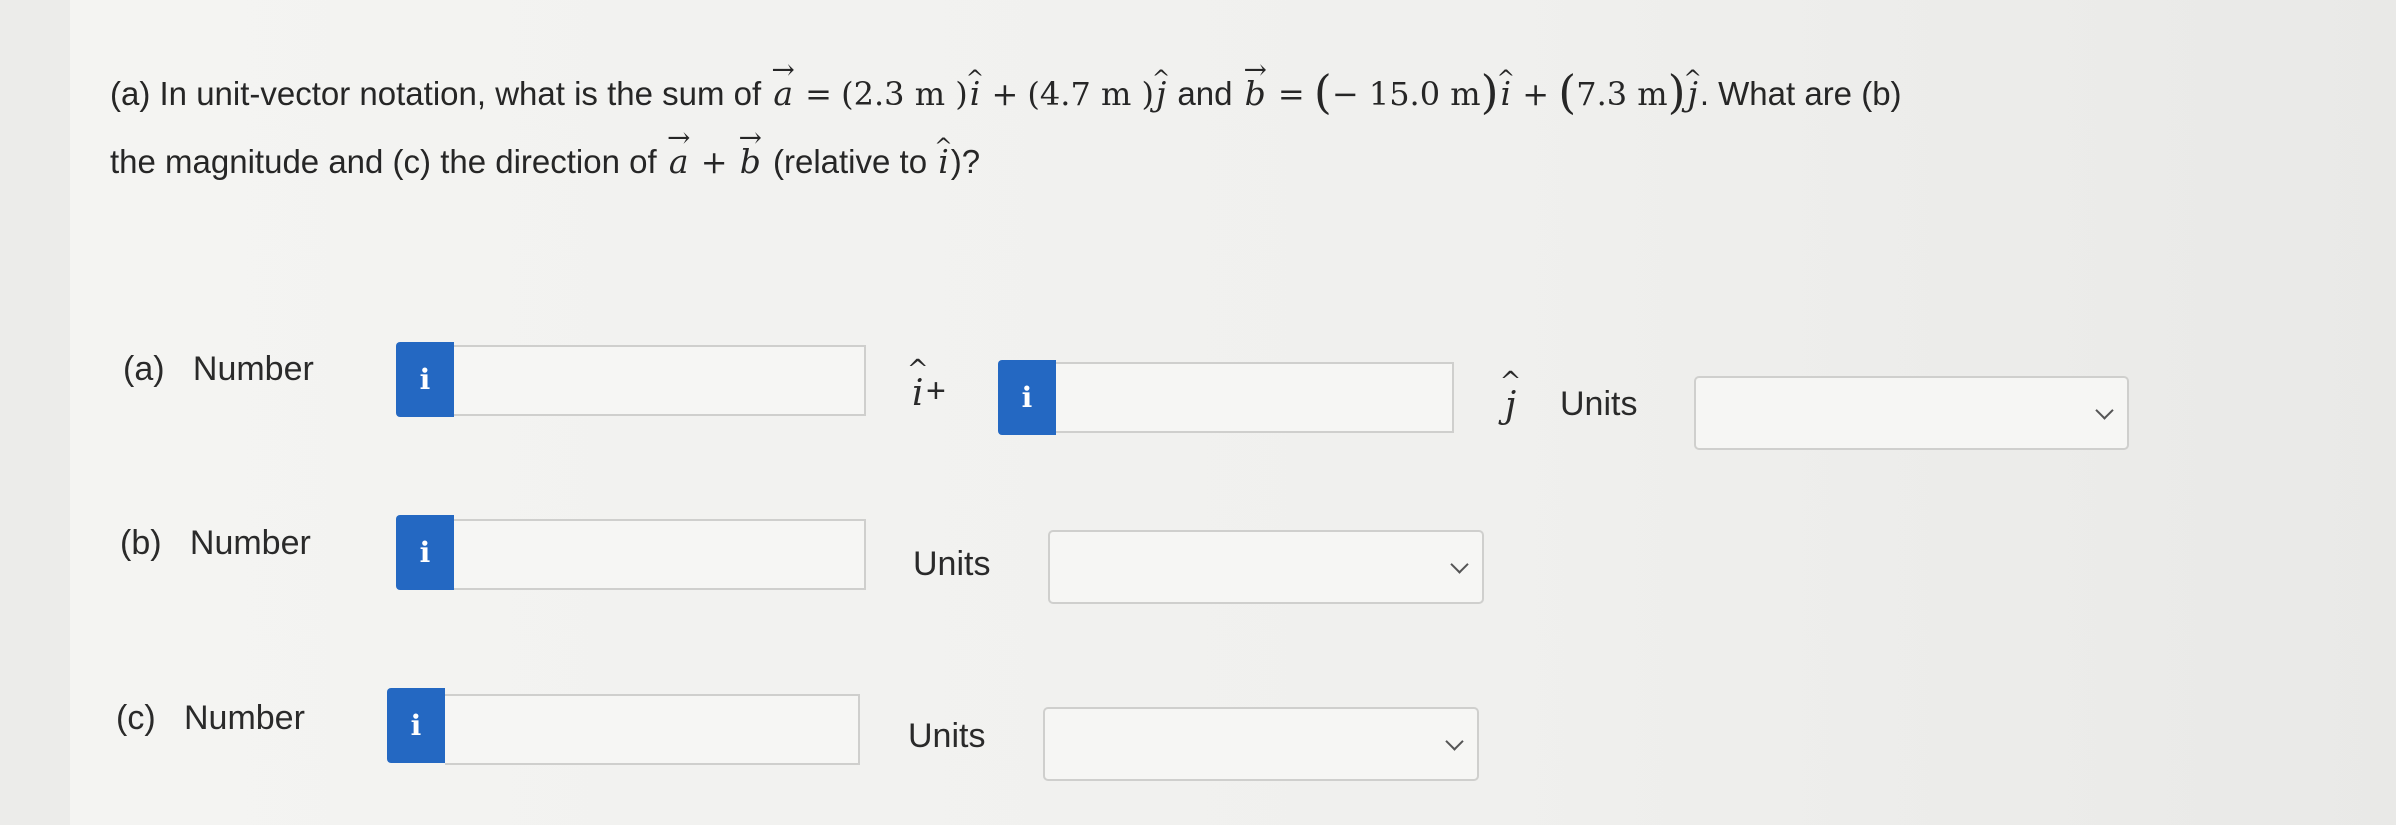 This screenshot has height=825, width=2396. Describe the element at coordinates (850, 161) in the screenshot. I see `relative-text: (relative to` at that location.